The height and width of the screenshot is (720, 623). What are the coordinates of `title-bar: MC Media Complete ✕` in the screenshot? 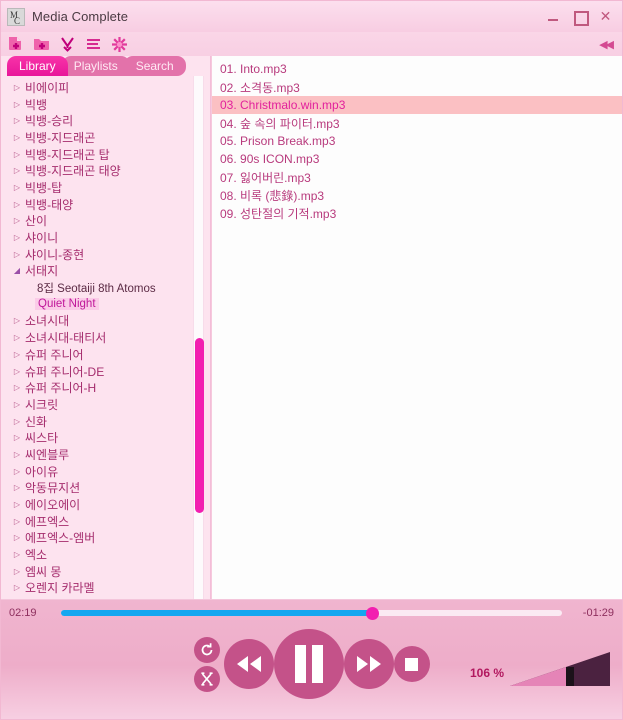 It's located at (311, 16).